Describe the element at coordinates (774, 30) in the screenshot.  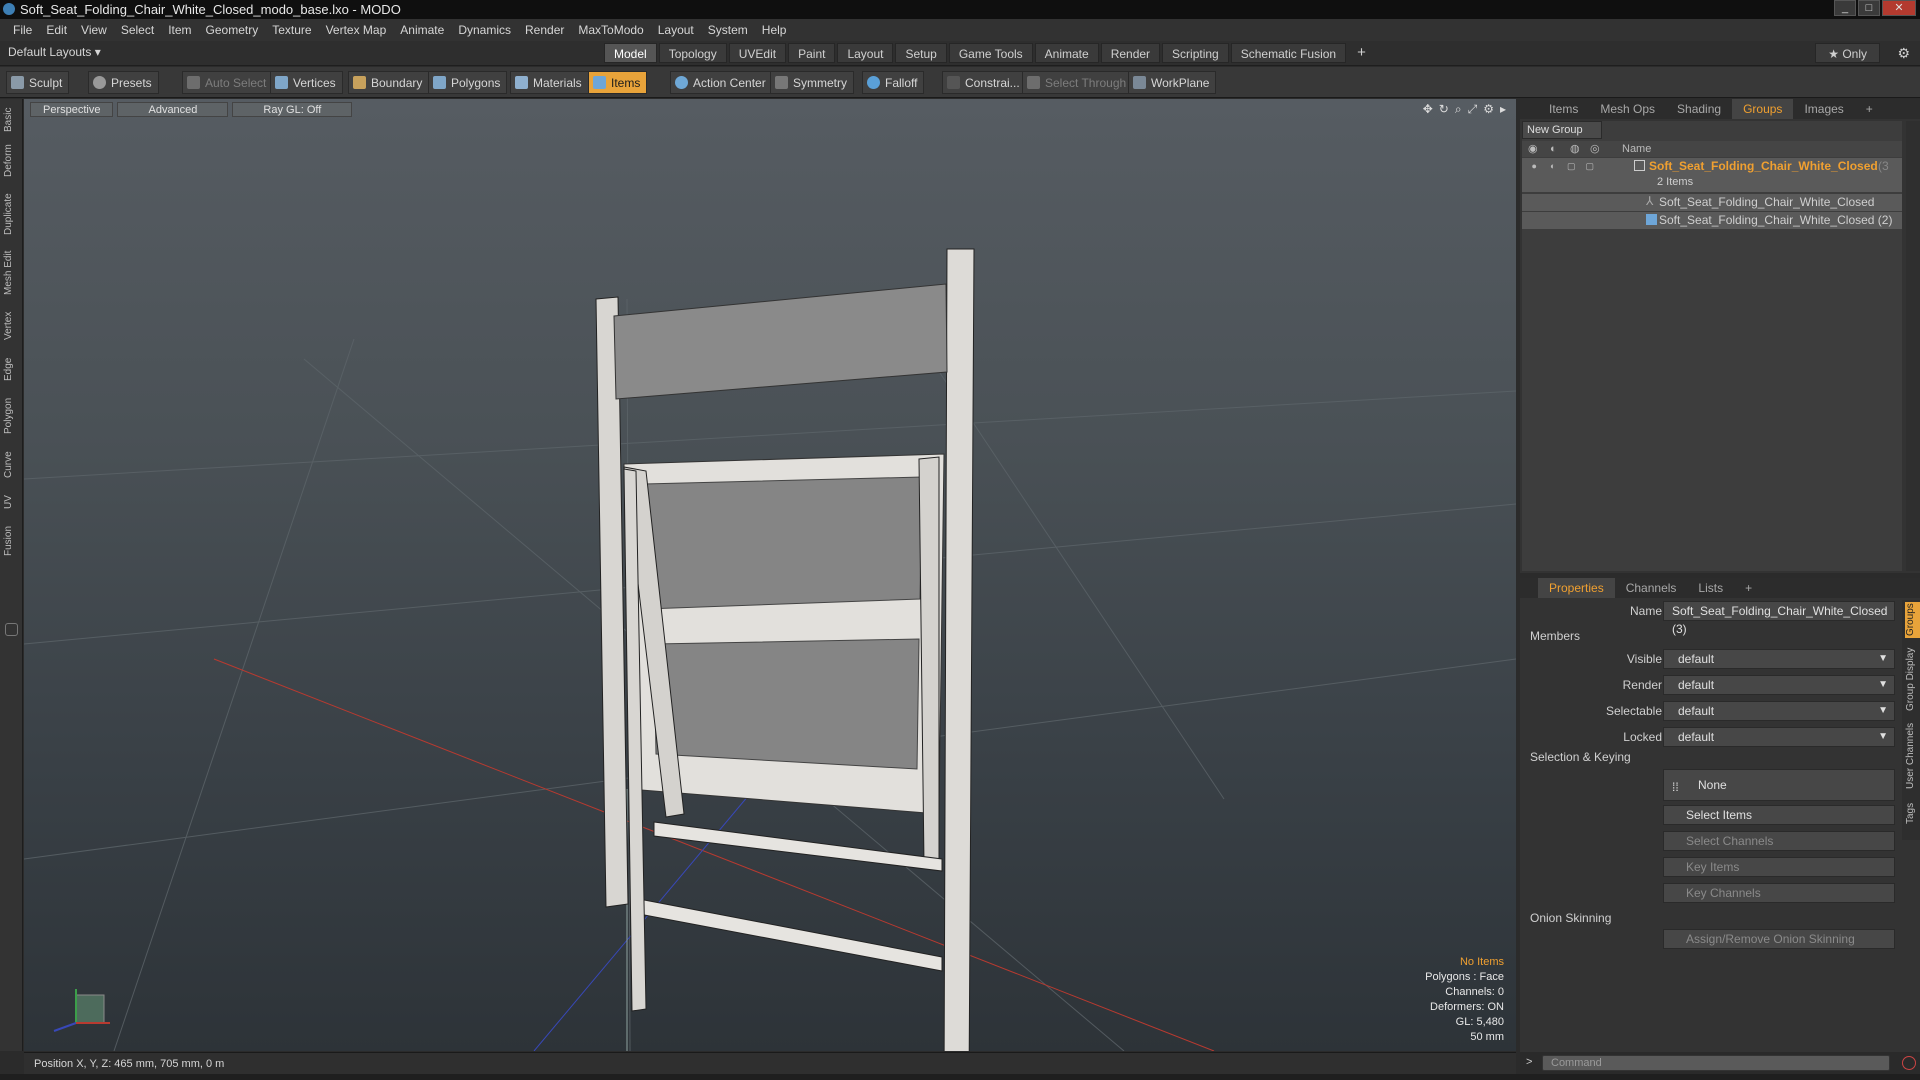
I see `menu-help: Help` at that location.